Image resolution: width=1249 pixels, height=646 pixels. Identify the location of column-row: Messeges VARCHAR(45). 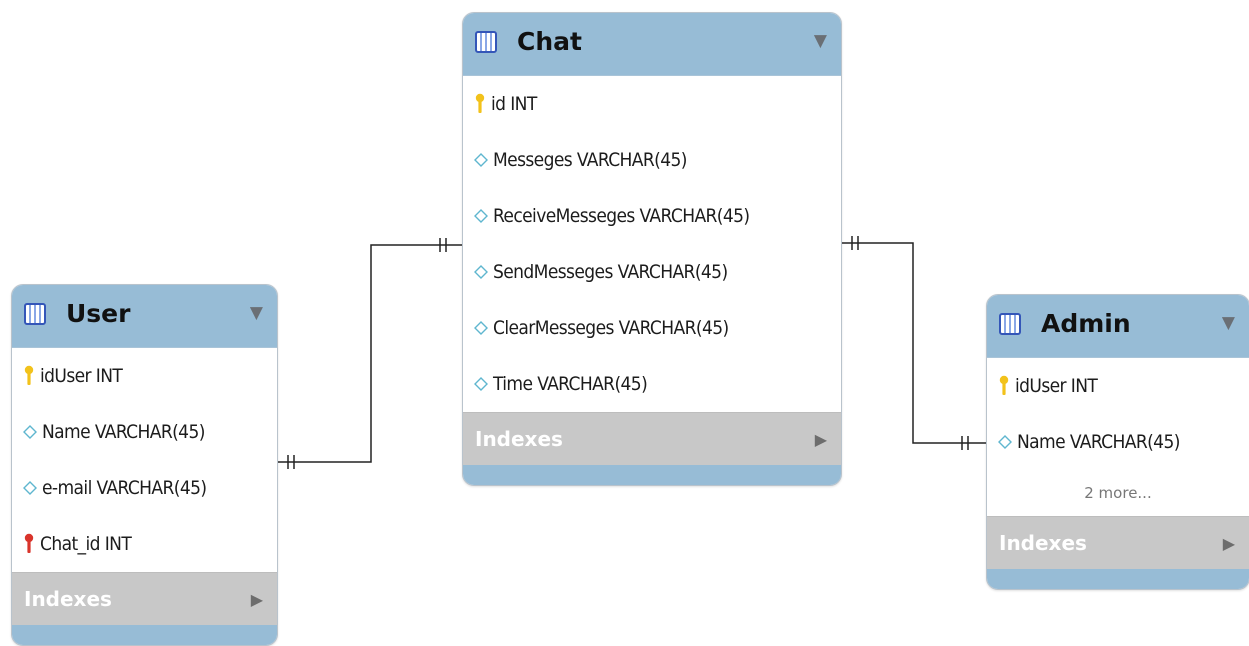
(652, 160).